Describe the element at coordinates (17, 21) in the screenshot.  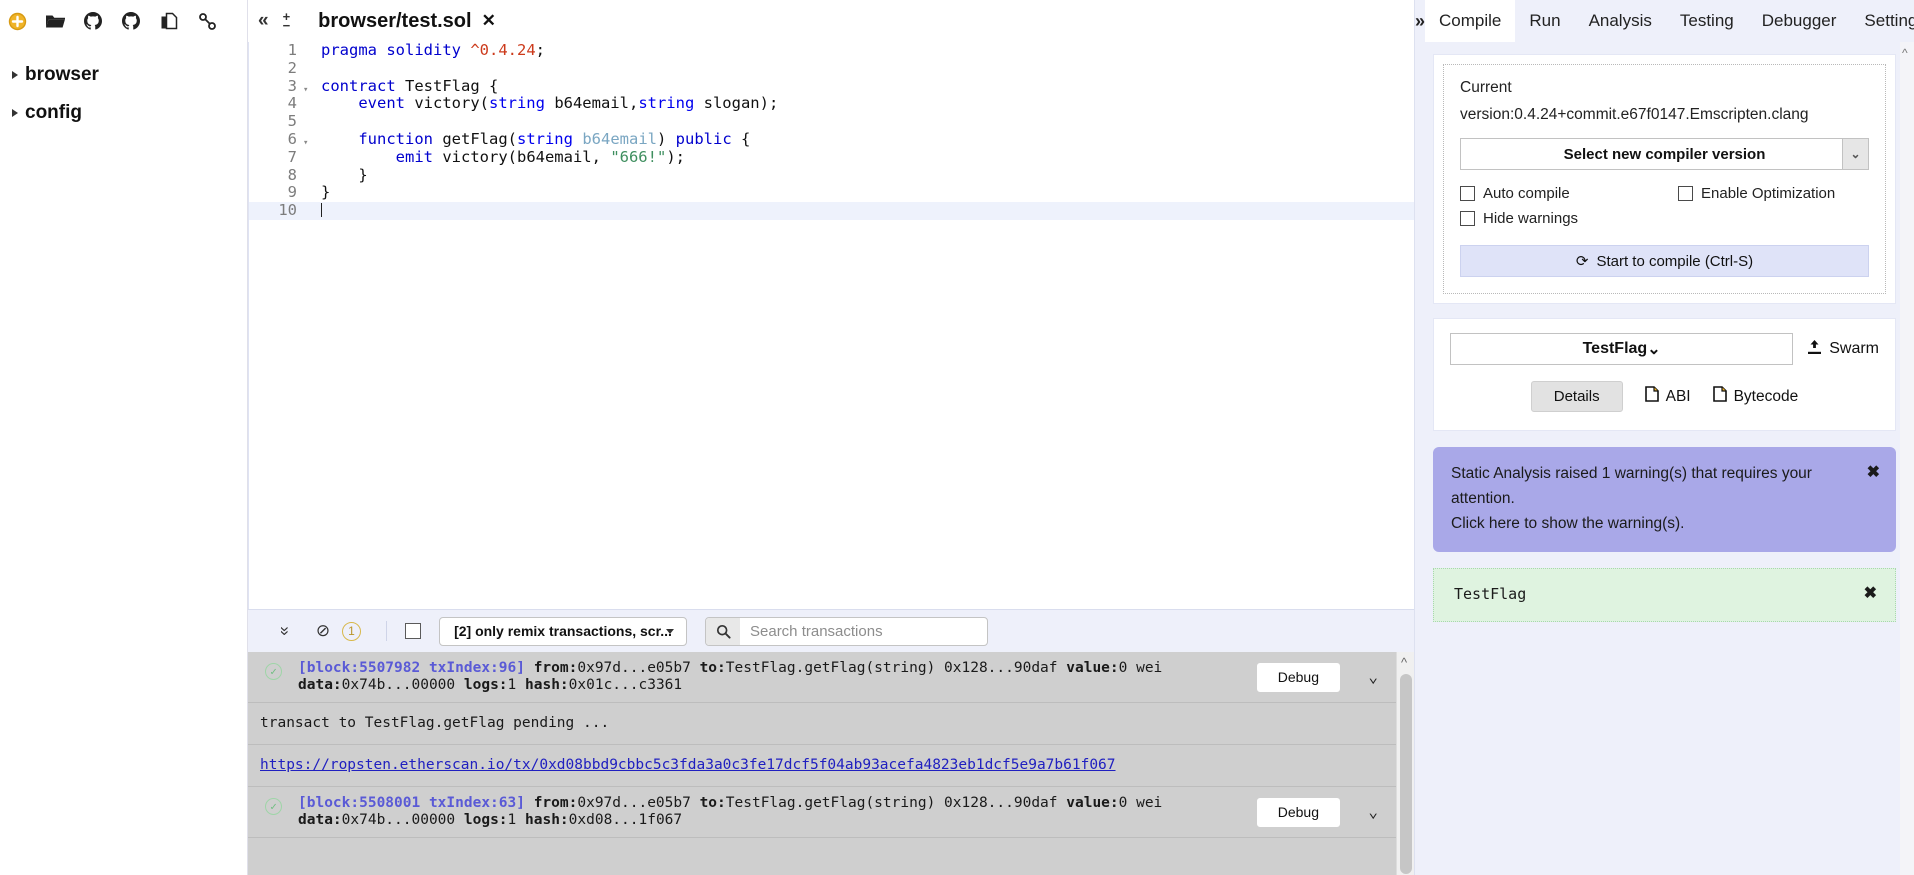
I see `add-file-icon` at that location.